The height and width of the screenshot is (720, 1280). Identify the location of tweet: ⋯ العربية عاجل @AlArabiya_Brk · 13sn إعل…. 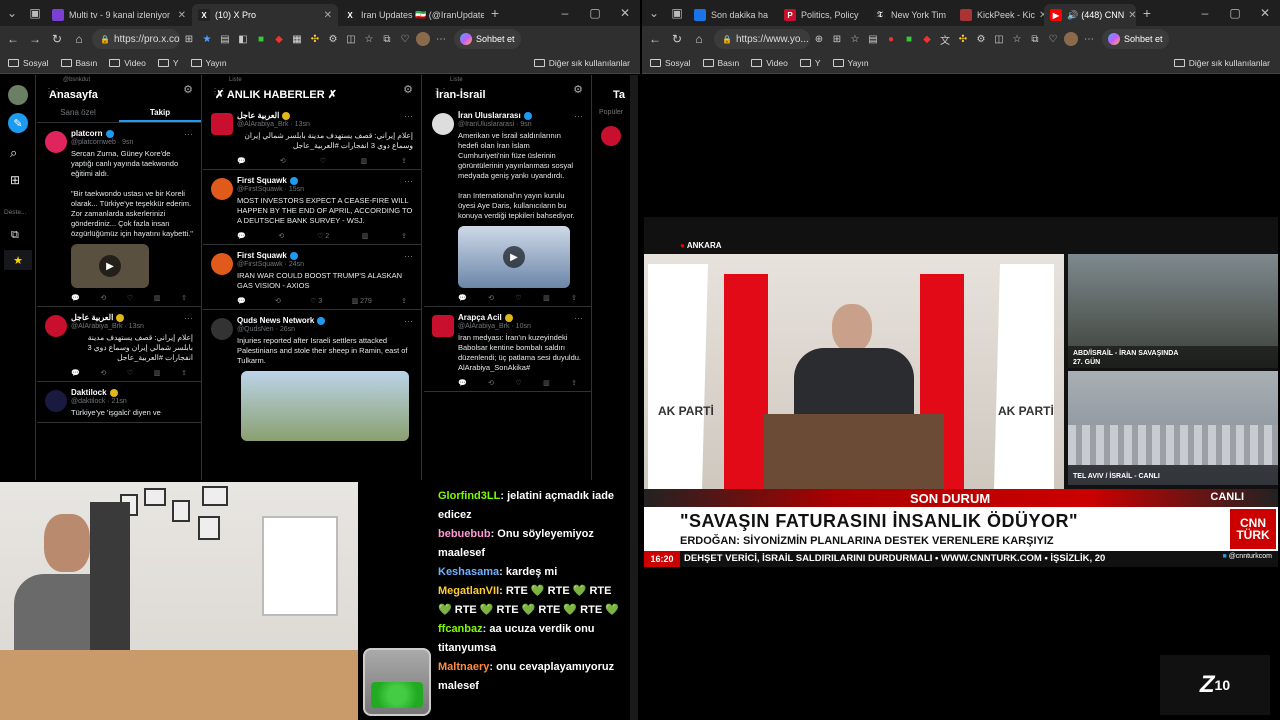
(119, 344).